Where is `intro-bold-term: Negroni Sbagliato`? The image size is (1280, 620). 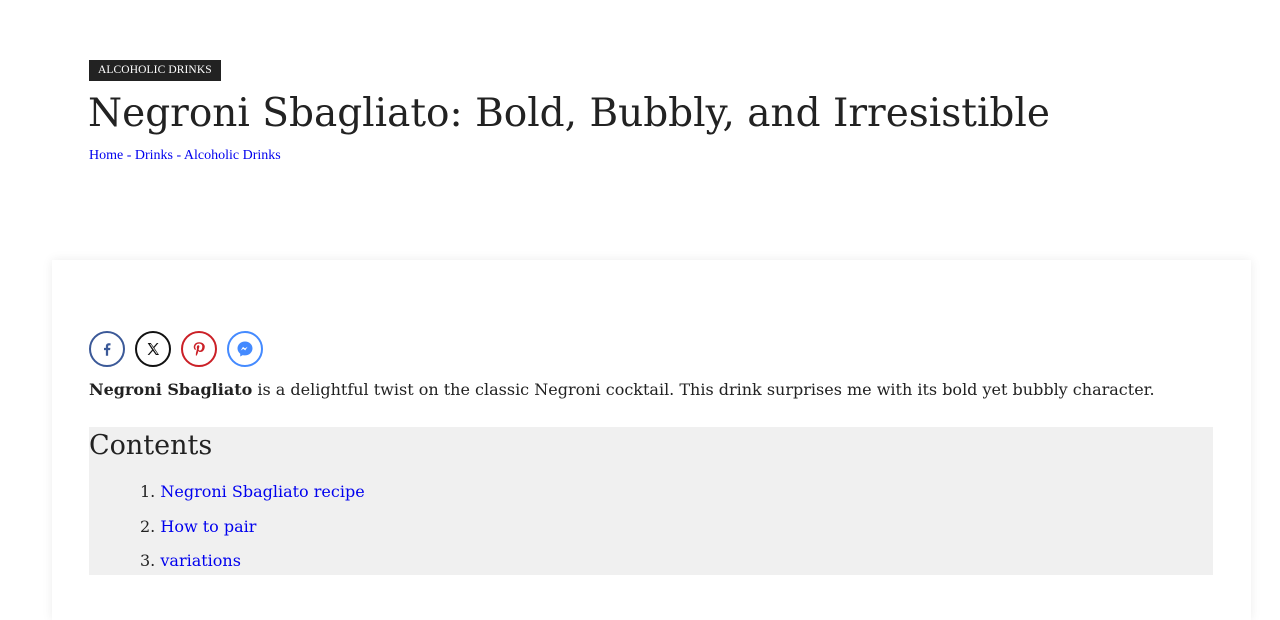 intro-bold-term: Negroni Sbagliato is located at coordinates (171, 389).